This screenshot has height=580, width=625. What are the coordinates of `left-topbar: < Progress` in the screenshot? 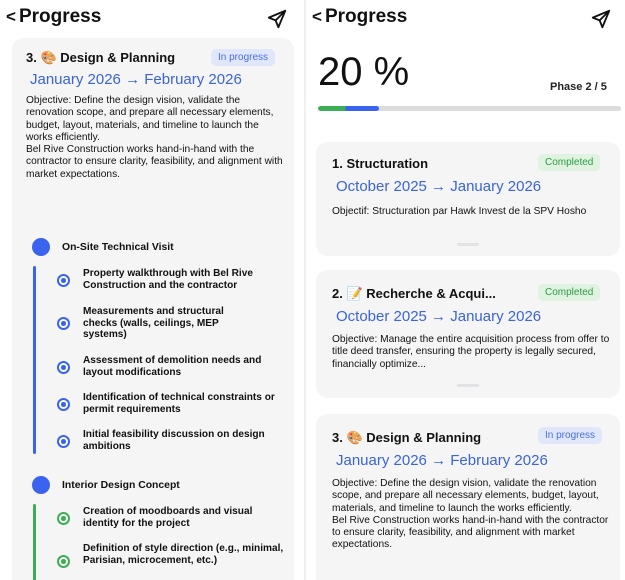 It's located at (152, 19).